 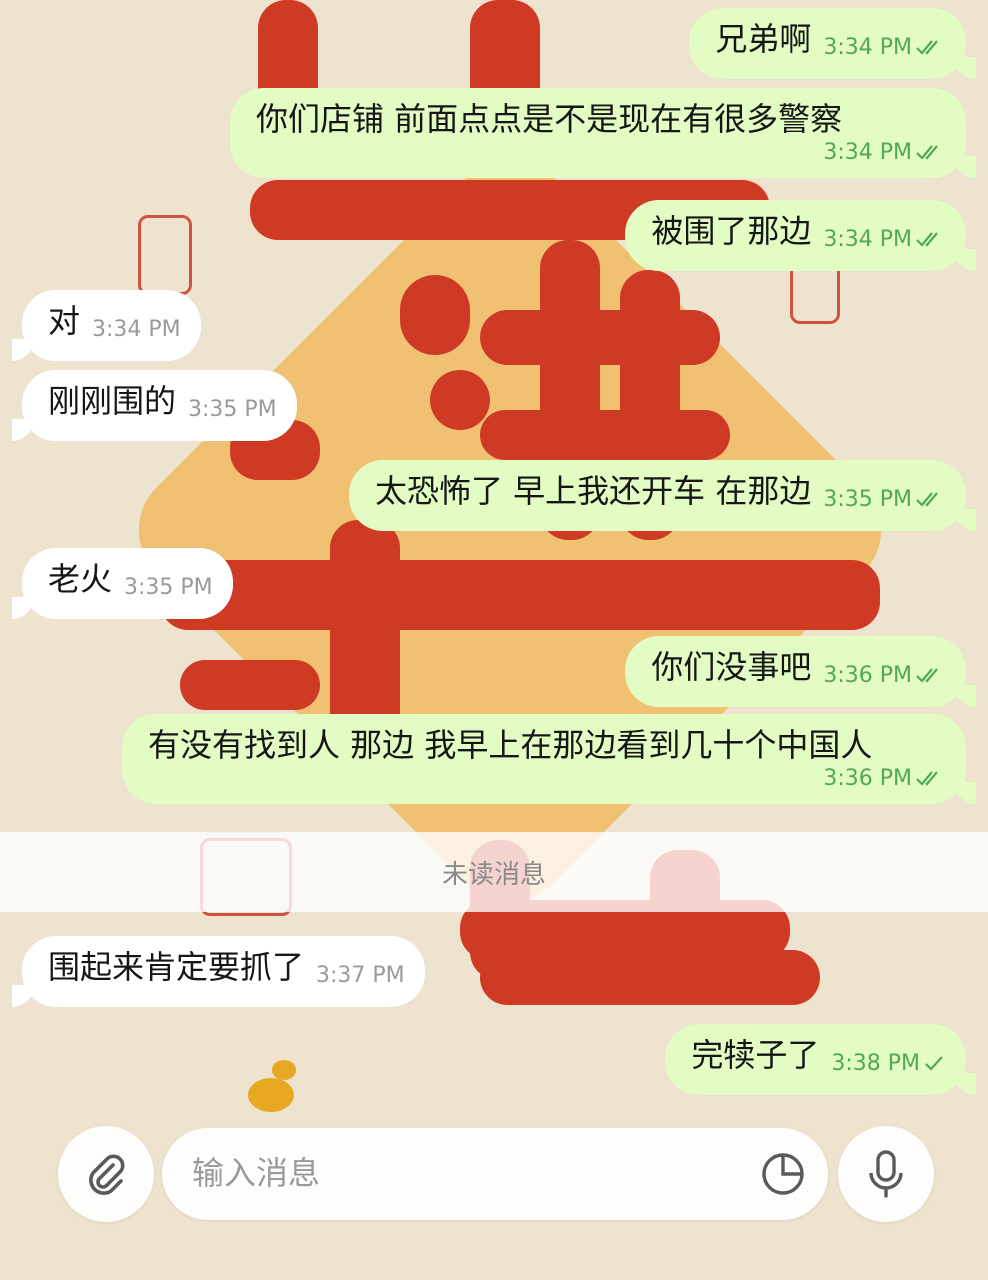 I want to click on message-time: 3:37 PM, so click(x=360, y=975).